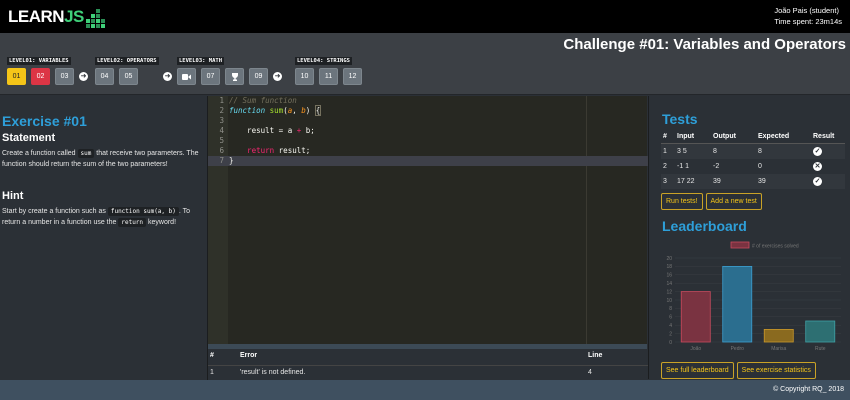  Describe the element at coordinates (352, 76) in the screenshot. I see `exercise-button-12: 12` at that location.